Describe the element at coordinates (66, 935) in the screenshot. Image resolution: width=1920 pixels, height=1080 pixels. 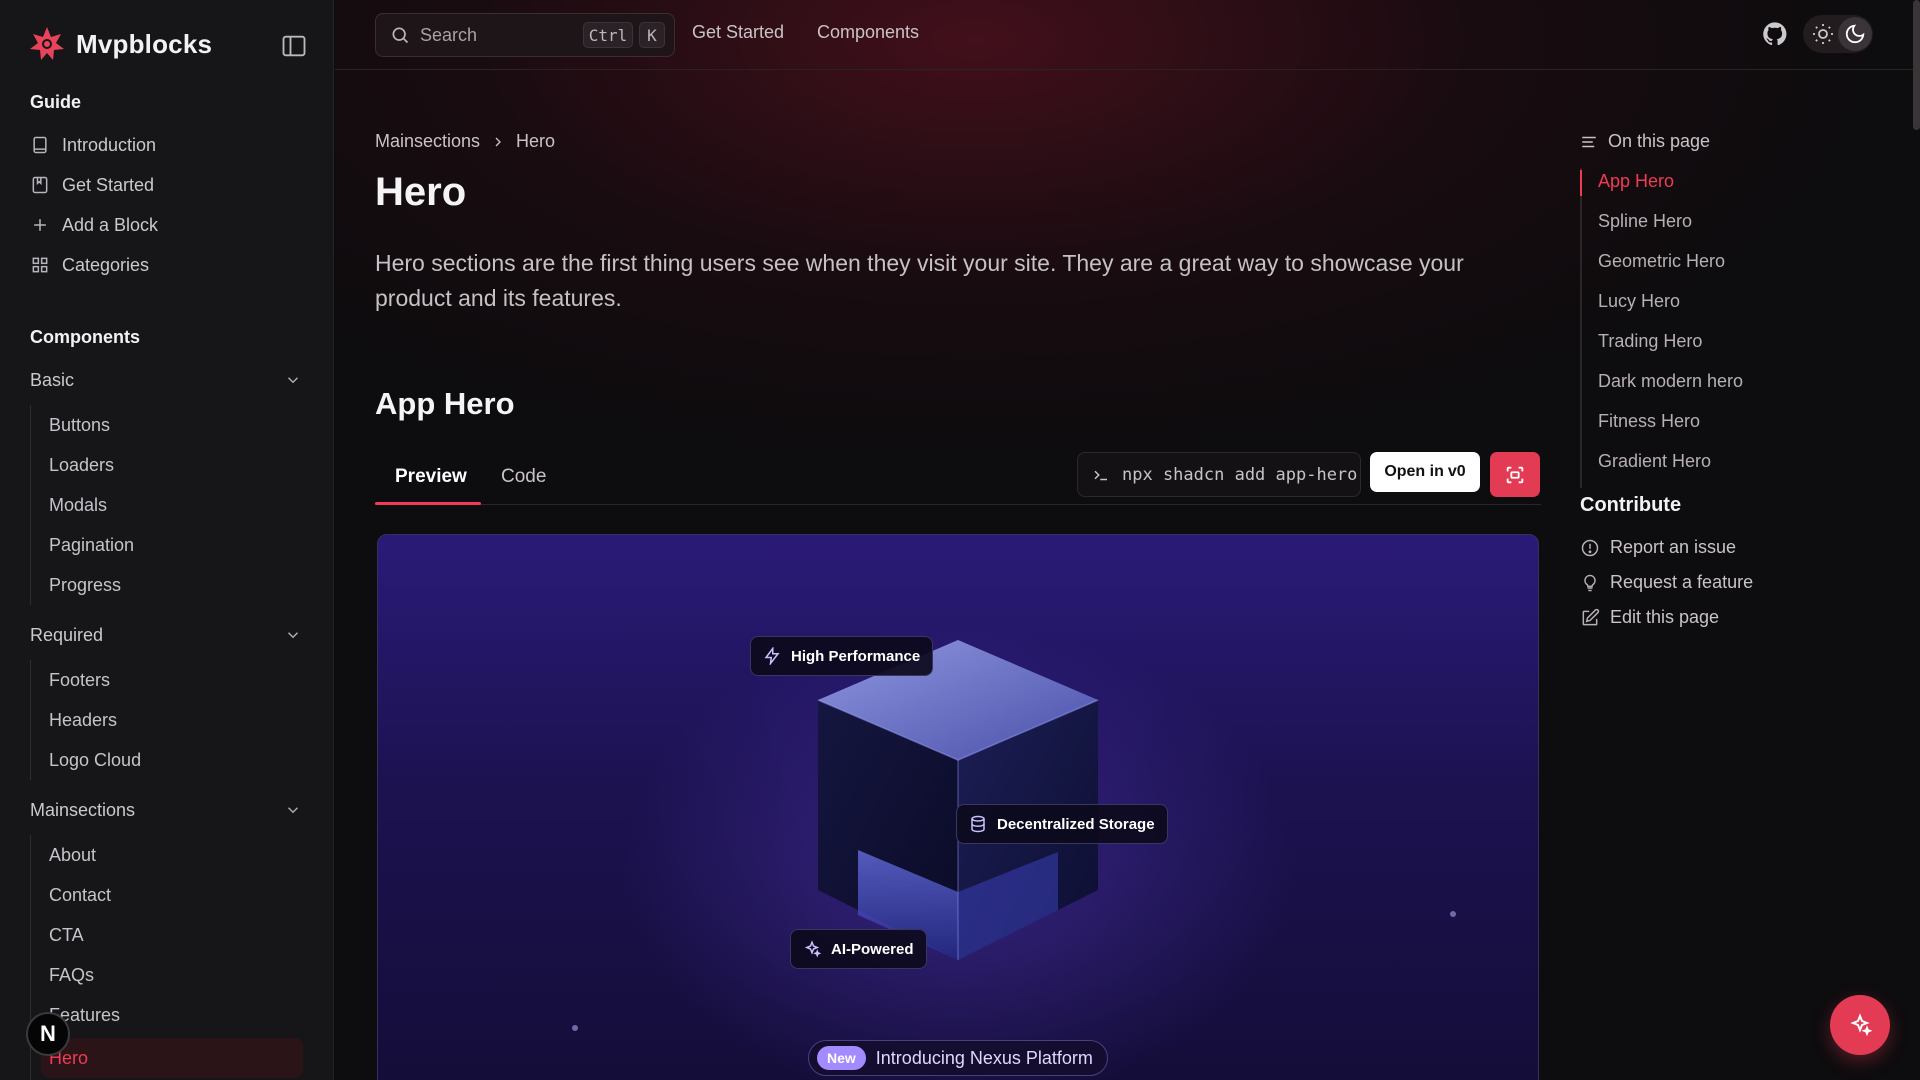
I see `sidebar-item-cta: CTA` at that location.